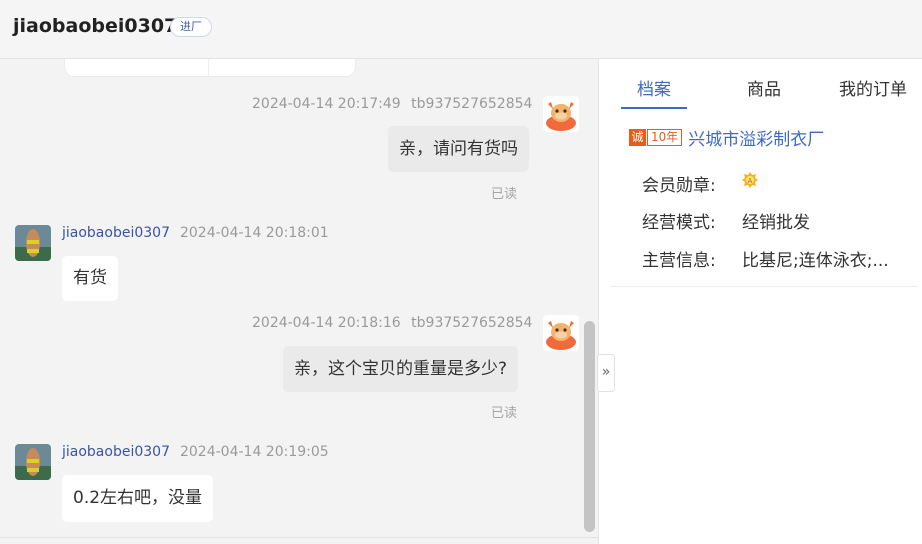  Describe the element at coordinates (326, 323) in the screenshot. I see `message-time: 2024-04-14 20:18:16` at that location.